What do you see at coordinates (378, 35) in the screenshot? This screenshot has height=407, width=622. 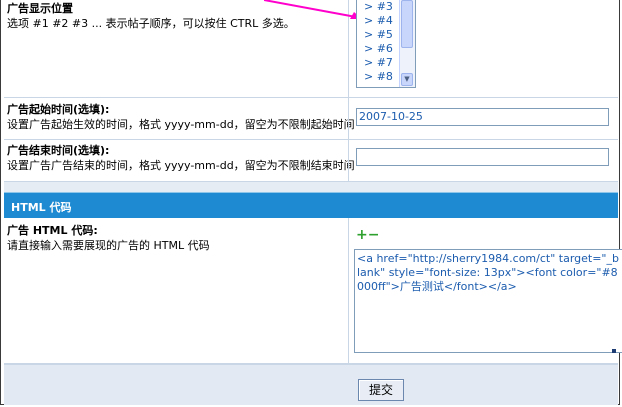 I see `position-option: > #5` at bounding box center [378, 35].